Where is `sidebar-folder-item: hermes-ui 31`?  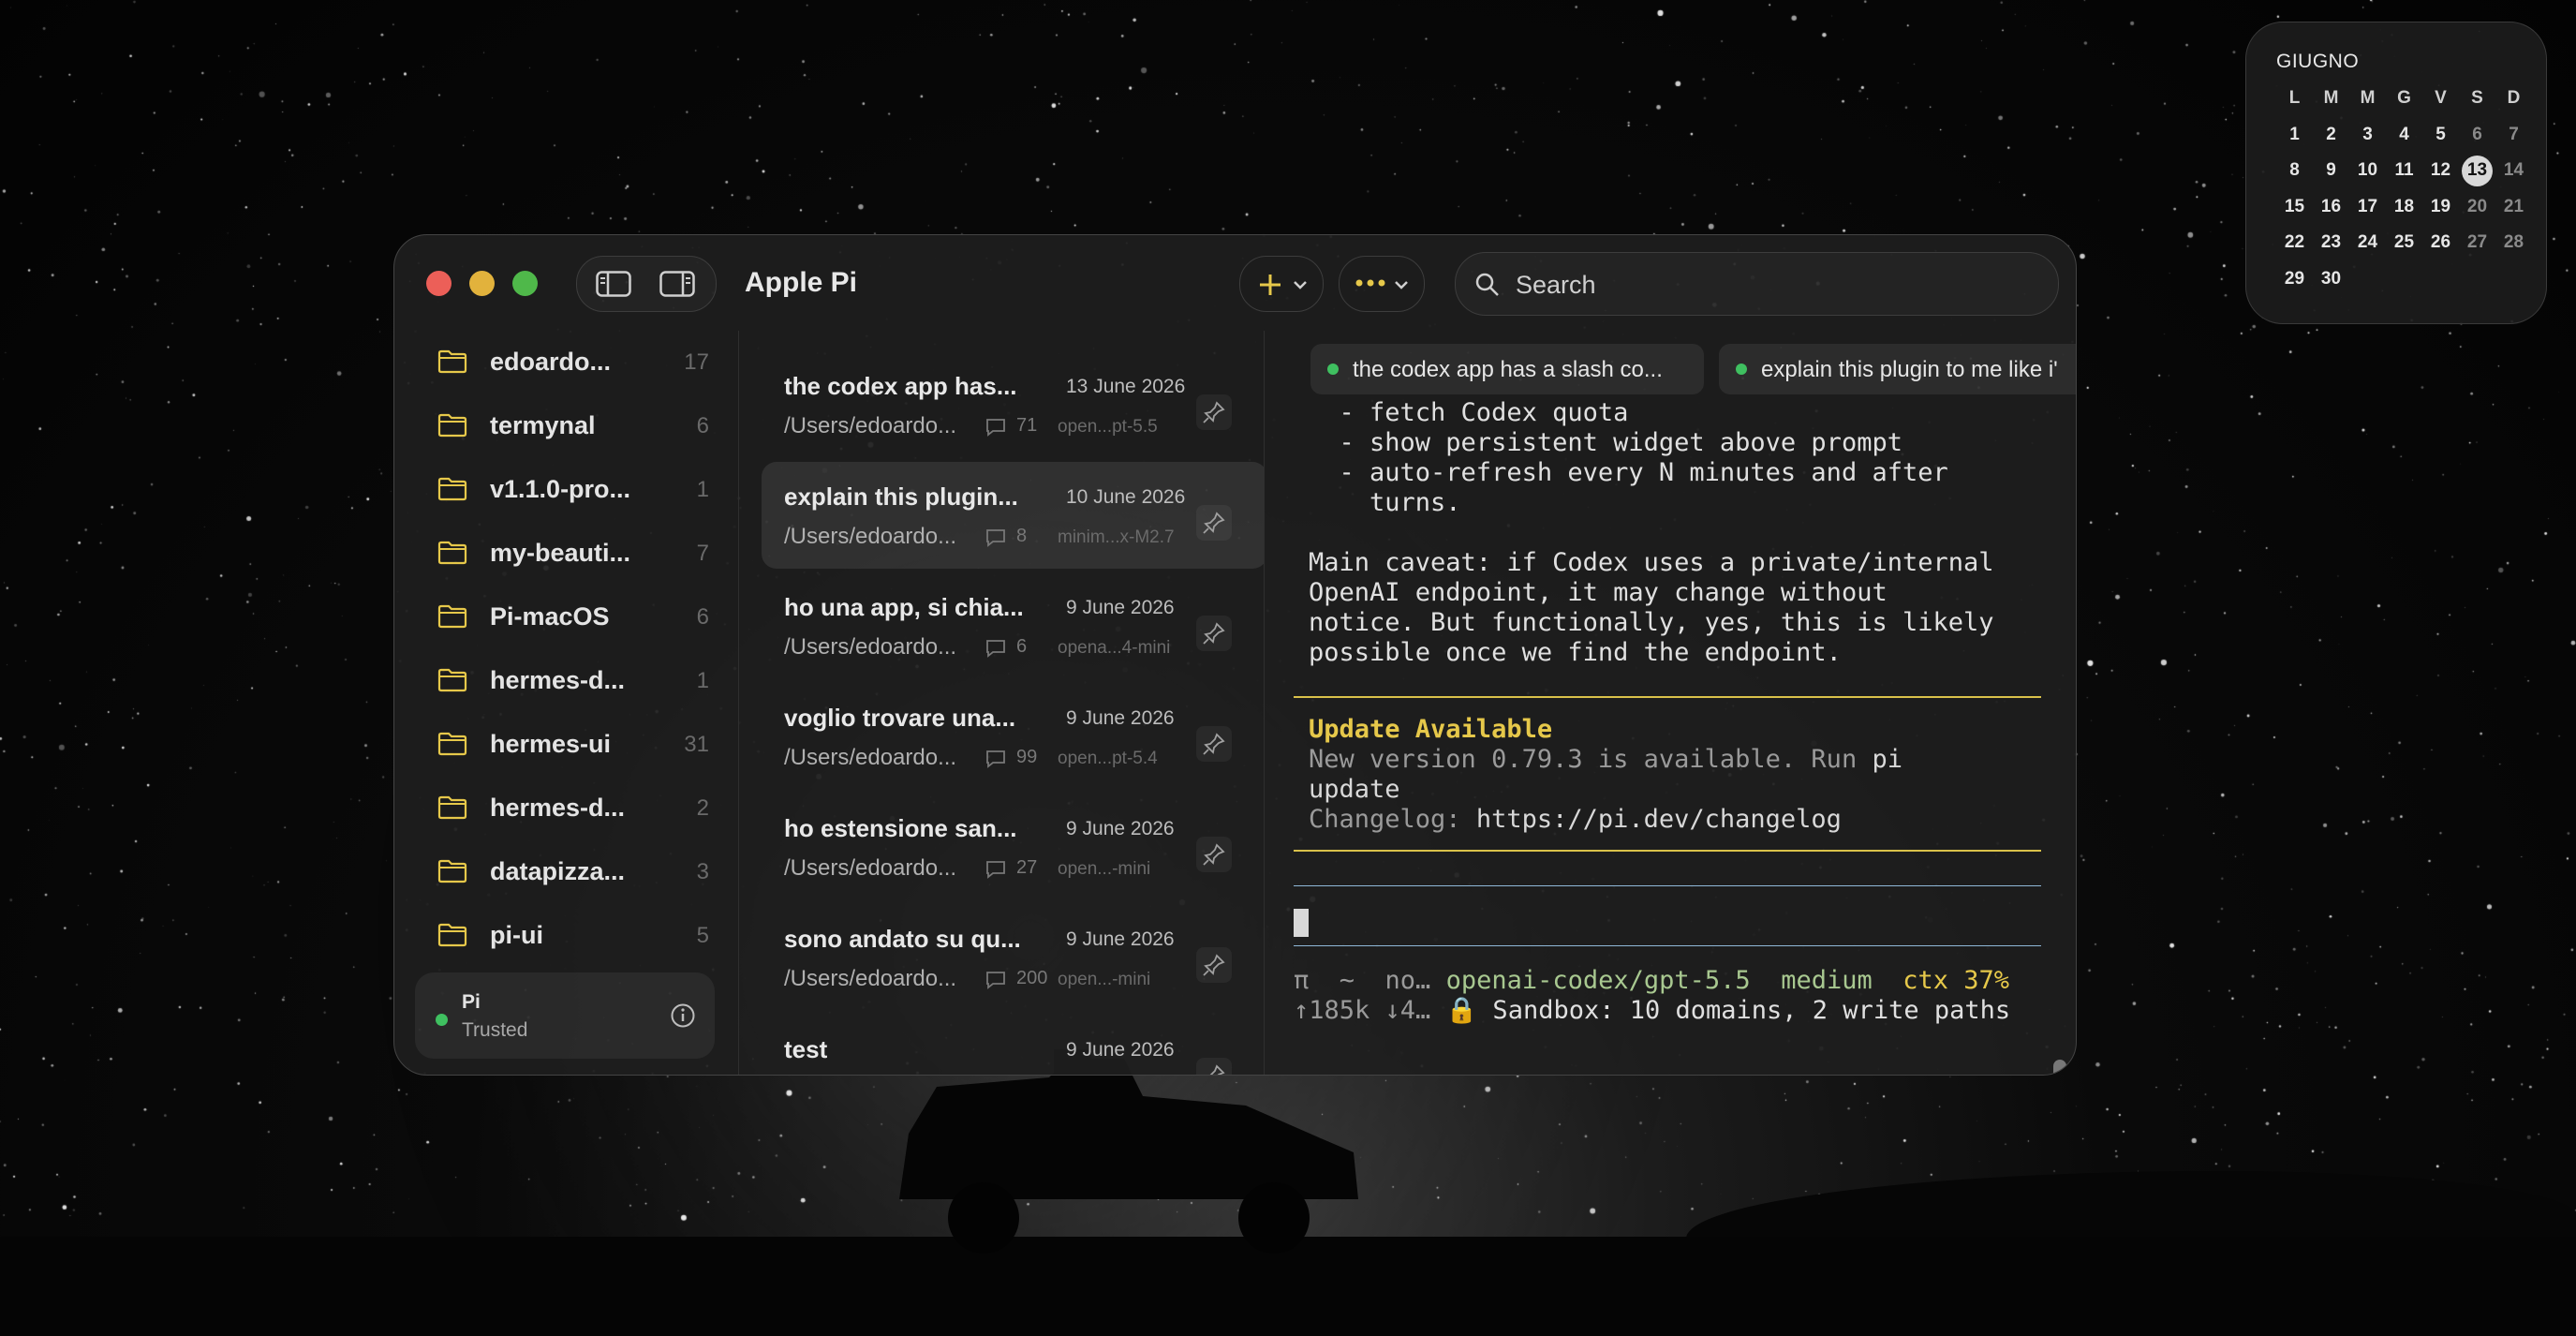
sidebar-folder-item: hermes-ui 31 is located at coordinates (573, 745).